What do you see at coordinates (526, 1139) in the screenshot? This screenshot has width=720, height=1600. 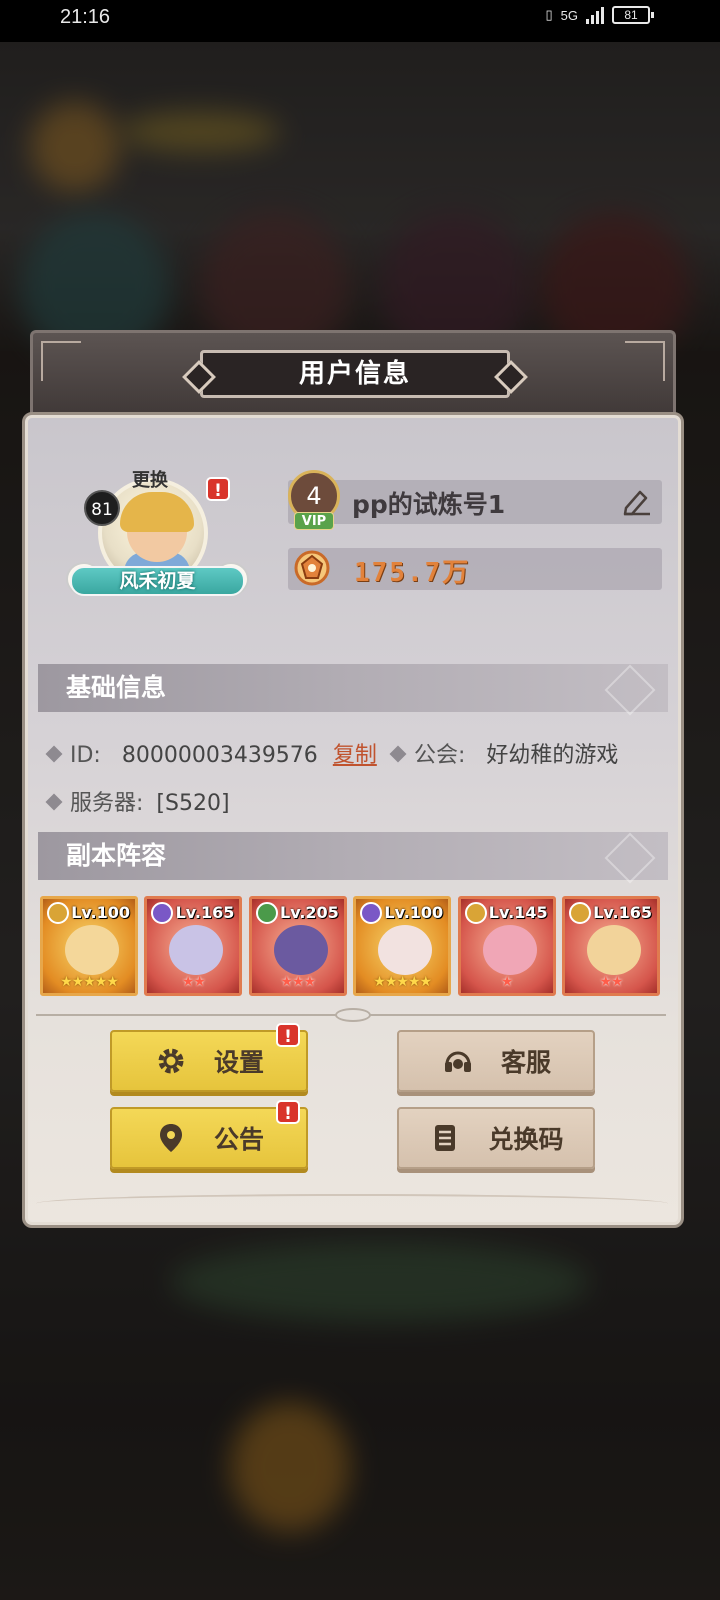 I see `redeem-code-label: 兑换码` at bounding box center [526, 1139].